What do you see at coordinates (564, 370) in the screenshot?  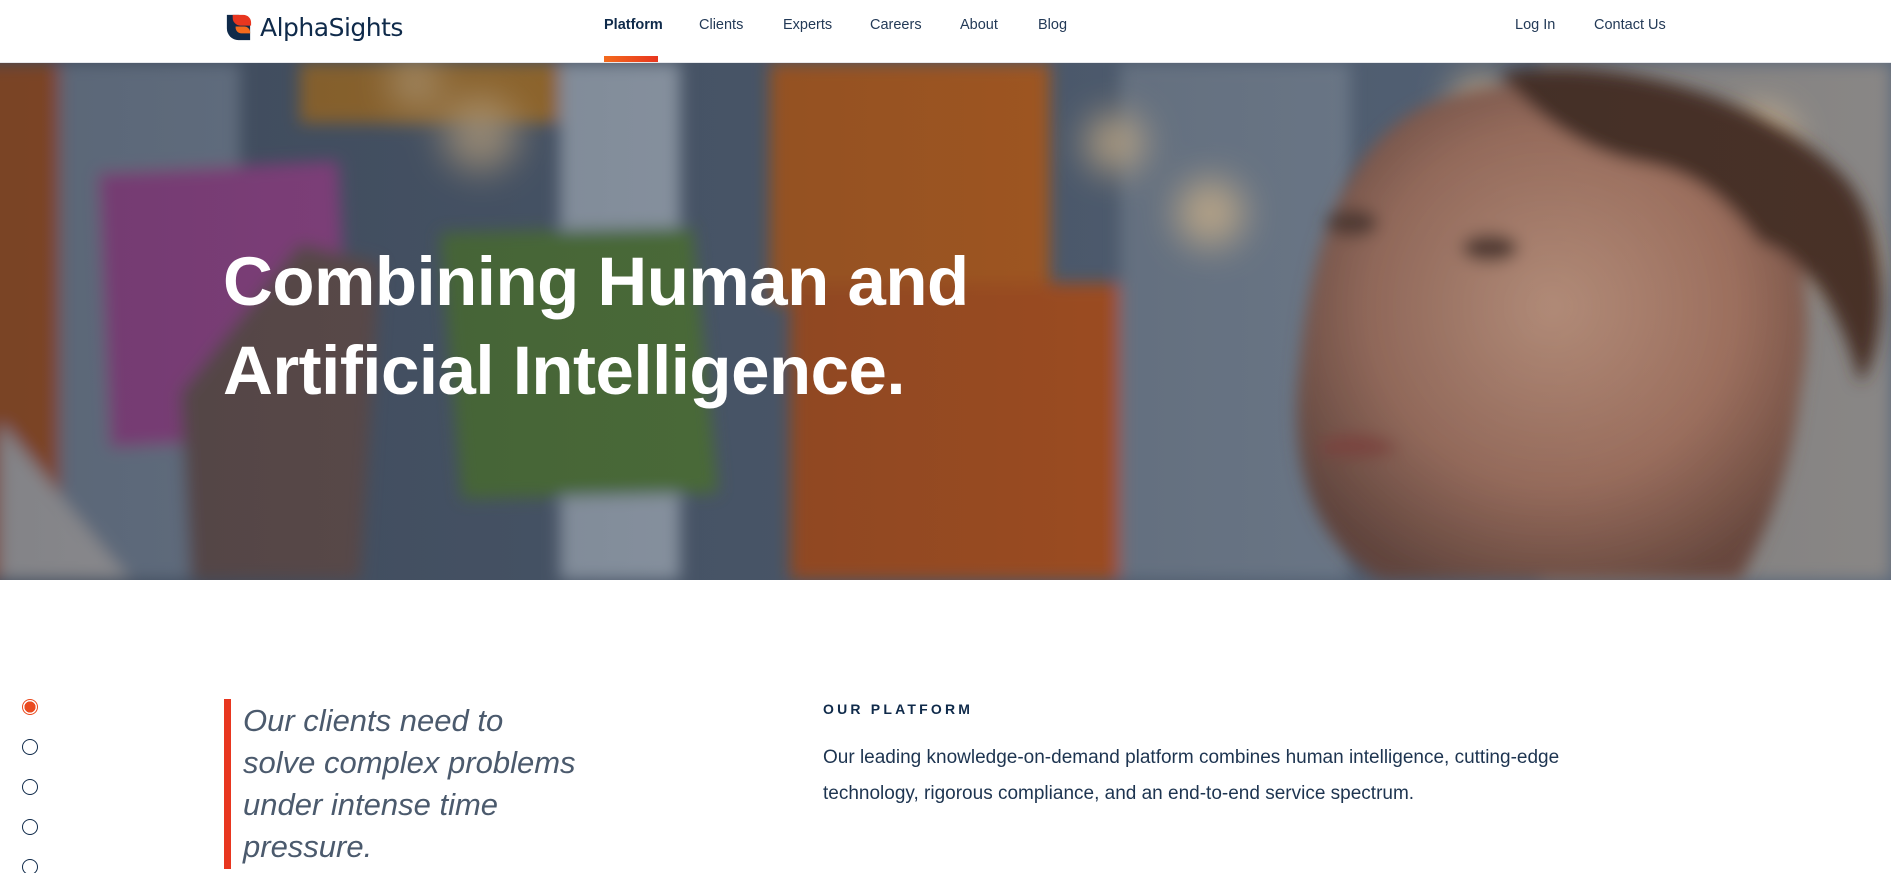 I see `hero-title-line-2: Artificial Intelligence.` at bounding box center [564, 370].